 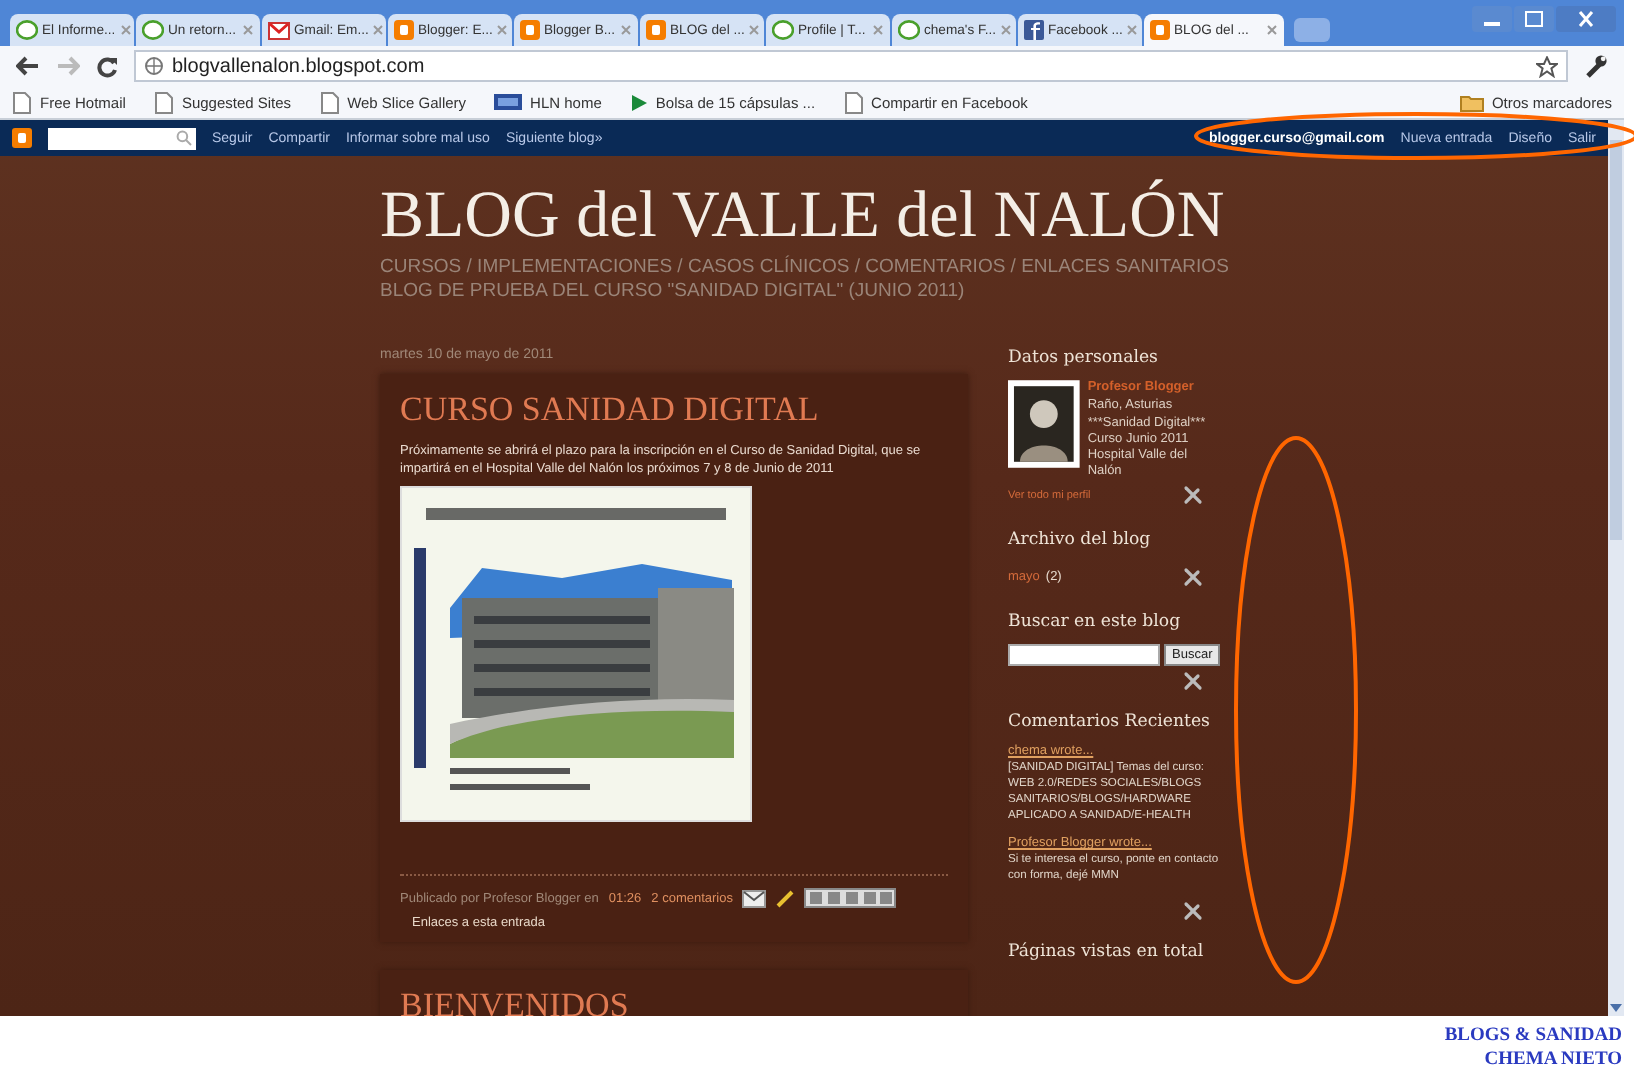 I want to click on widget-heading: Buscar en este blog, so click(x=1095, y=622).